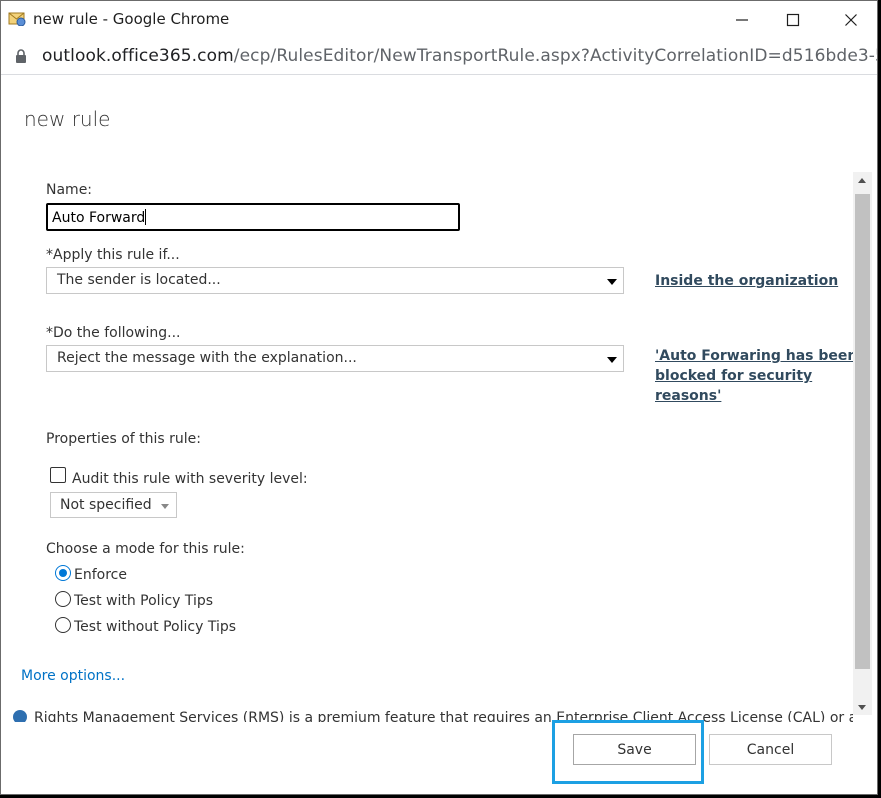 The height and width of the screenshot is (798, 881). Describe the element at coordinates (143, 601) in the screenshot. I see `test-with-policy-tips-label: Test with Policy Tips` at that location.